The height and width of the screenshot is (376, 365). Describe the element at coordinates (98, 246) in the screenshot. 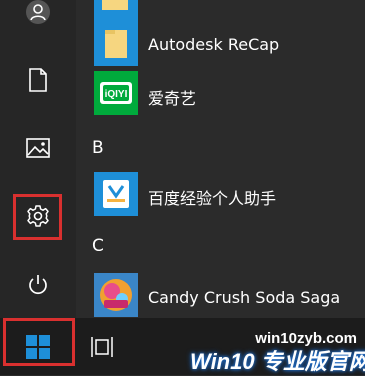

I see `section-header-c: C` at that location.